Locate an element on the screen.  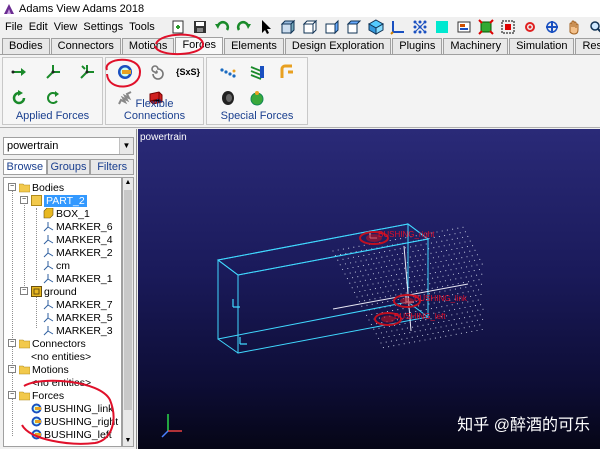
tree-item-bushing-link: BUSHING_link is located at coordinates (72, 408).